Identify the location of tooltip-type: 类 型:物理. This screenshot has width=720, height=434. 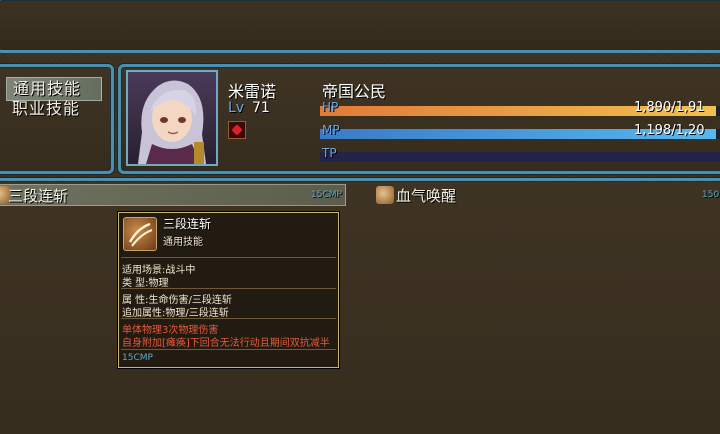
(145, 283).